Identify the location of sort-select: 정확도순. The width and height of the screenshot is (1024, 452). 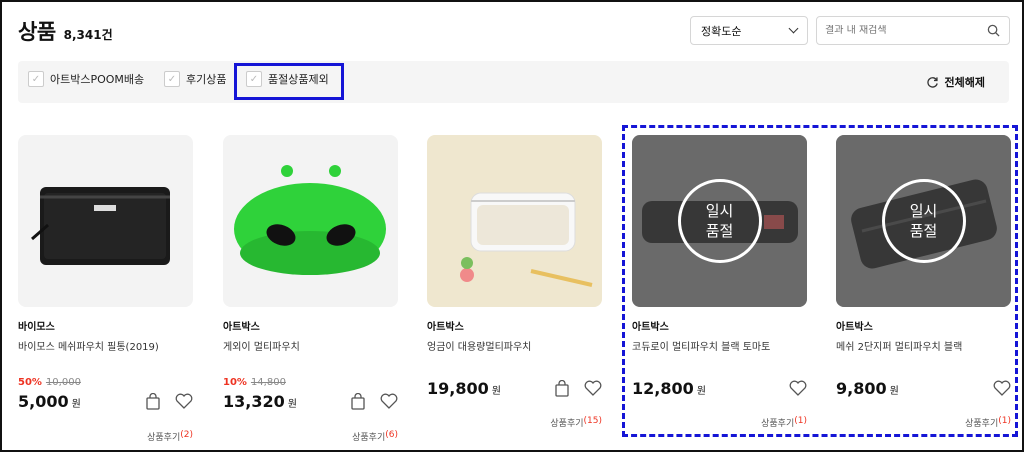
(749, 30).